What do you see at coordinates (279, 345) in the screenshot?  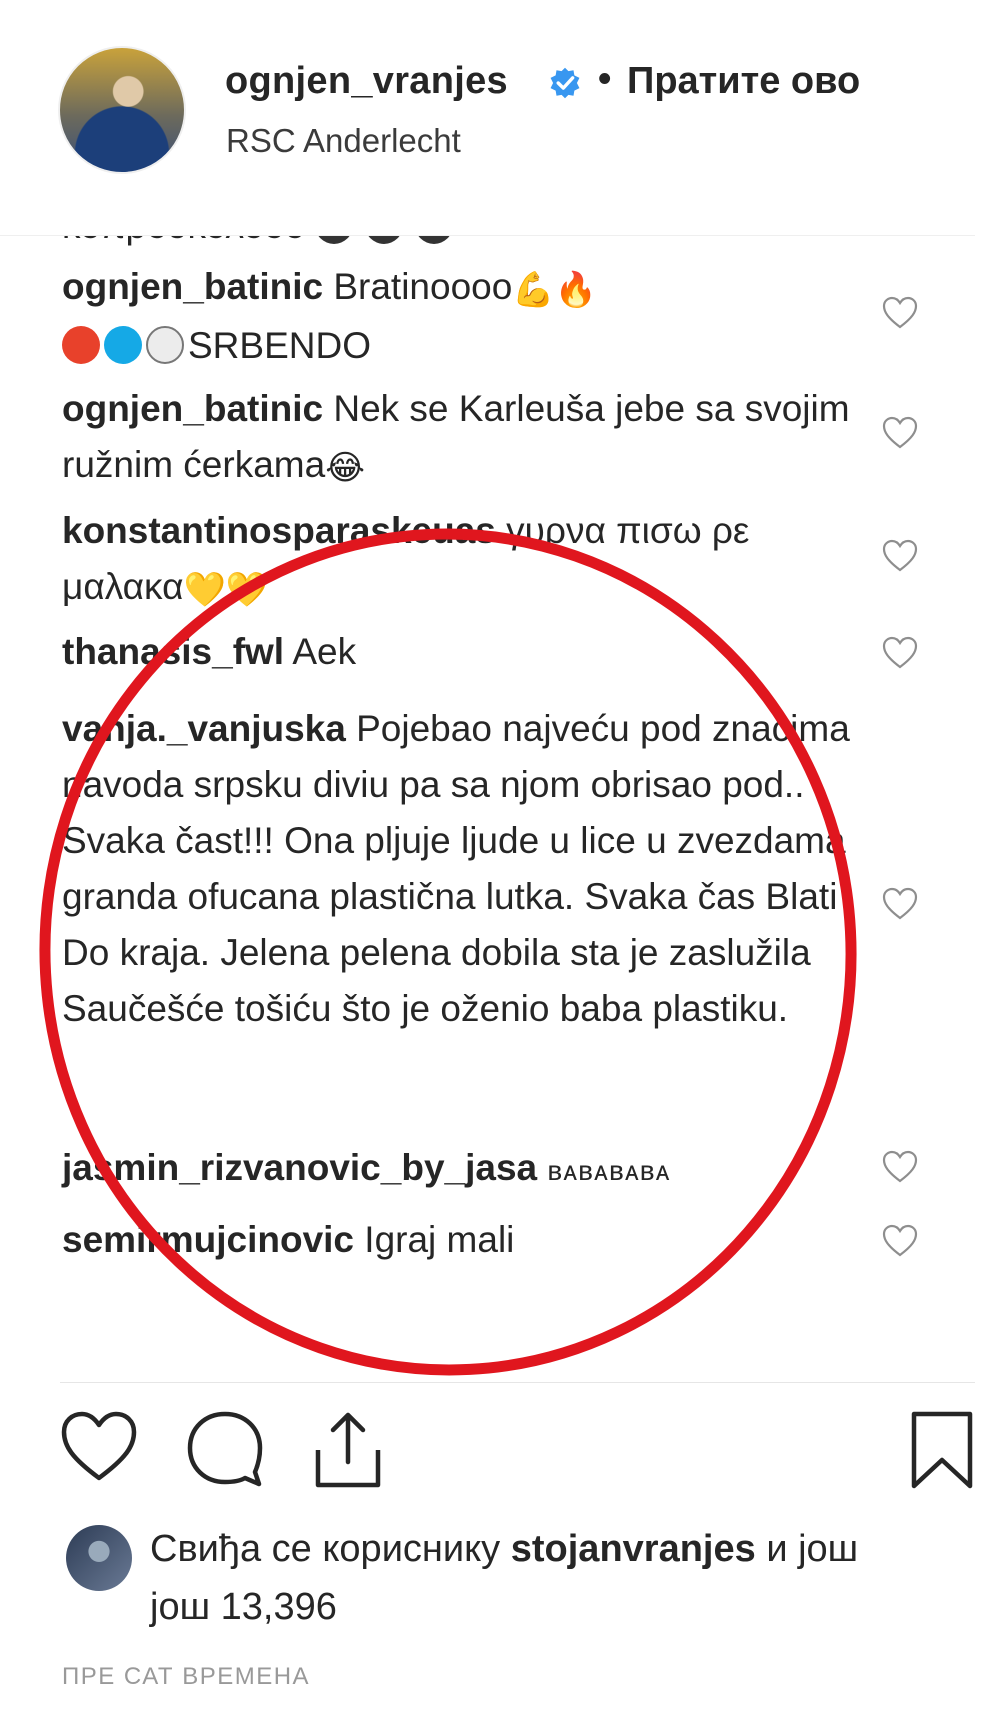 I see `comment-text-line2: SRBENDO` at bounding box center [279, 345].